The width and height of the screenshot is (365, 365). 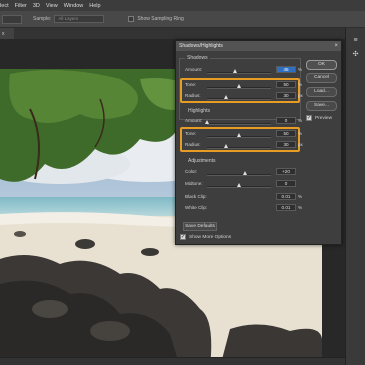 I want to click on shadows-radius-row: Radius: 30 px, so click(x=244, y=97).